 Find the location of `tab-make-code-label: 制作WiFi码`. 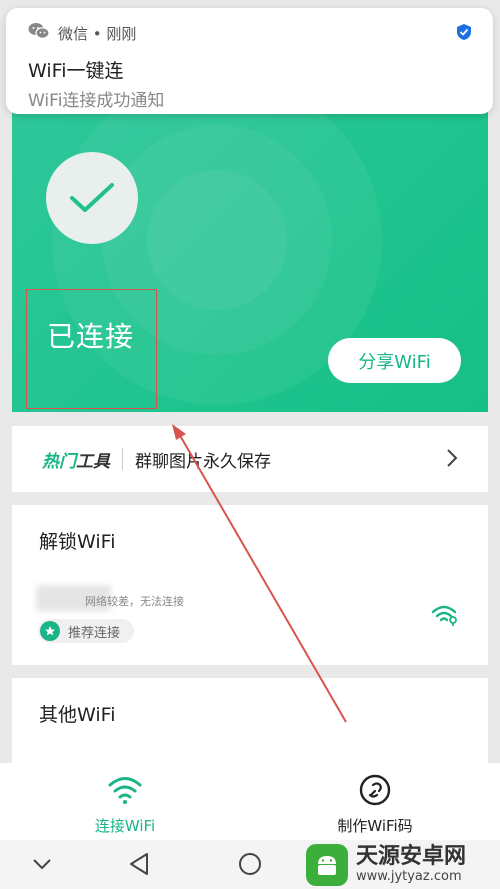

tab-make-code-label: 制作WiFi码 is located at coordinates (375, 826).